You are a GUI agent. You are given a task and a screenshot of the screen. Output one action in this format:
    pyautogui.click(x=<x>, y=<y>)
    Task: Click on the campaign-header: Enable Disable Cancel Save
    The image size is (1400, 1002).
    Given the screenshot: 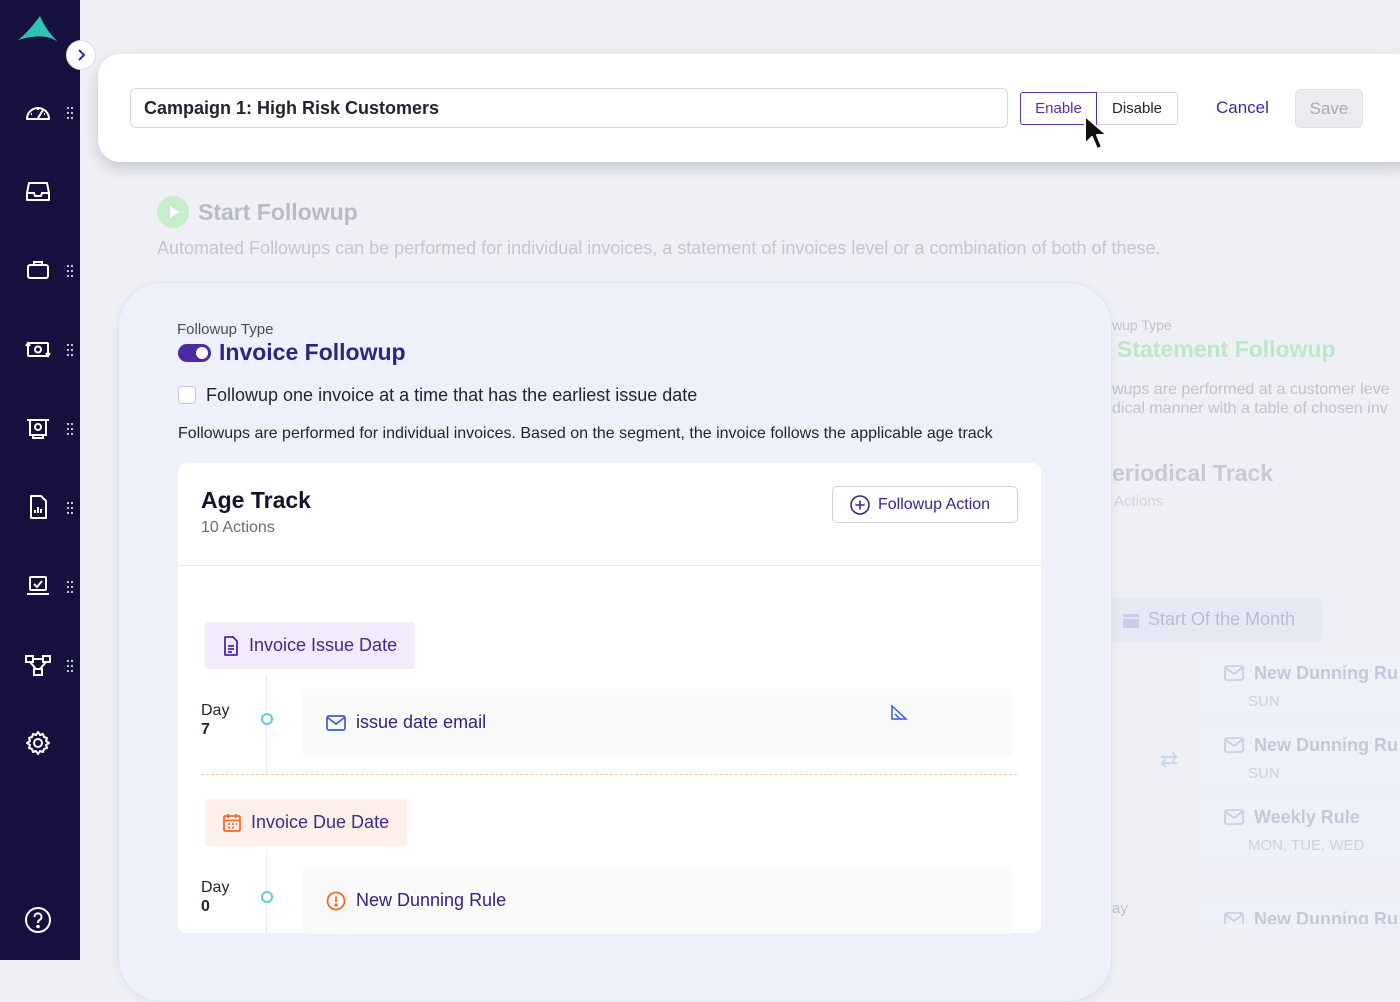 What is the action you would take?
    pyautogui.click(x=749, y=108)
    